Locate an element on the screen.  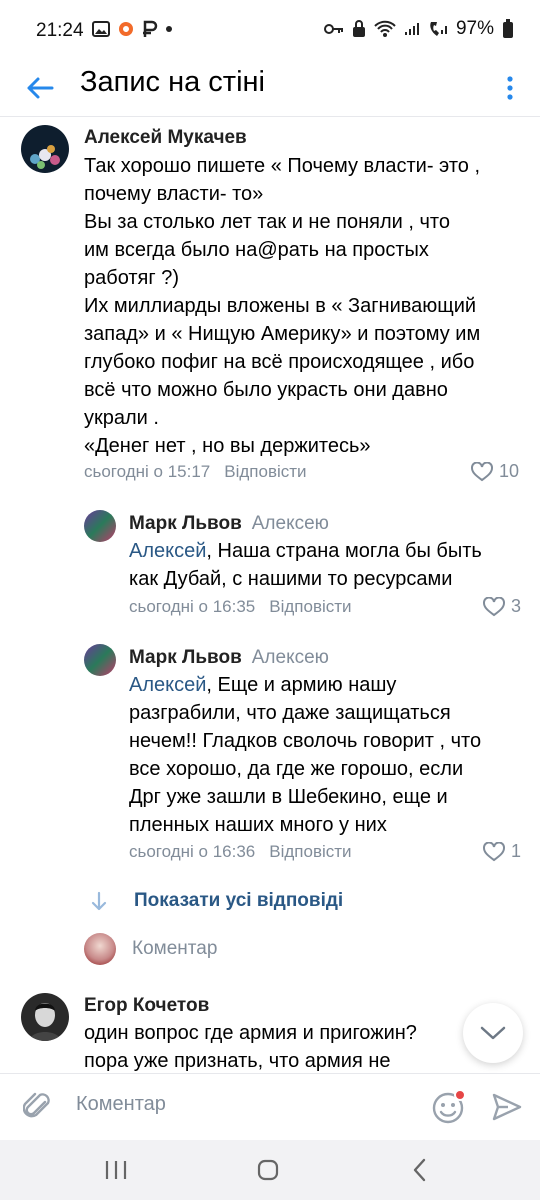
thread-reply-placeholder: Коментар is located at coordinates (175, 948).